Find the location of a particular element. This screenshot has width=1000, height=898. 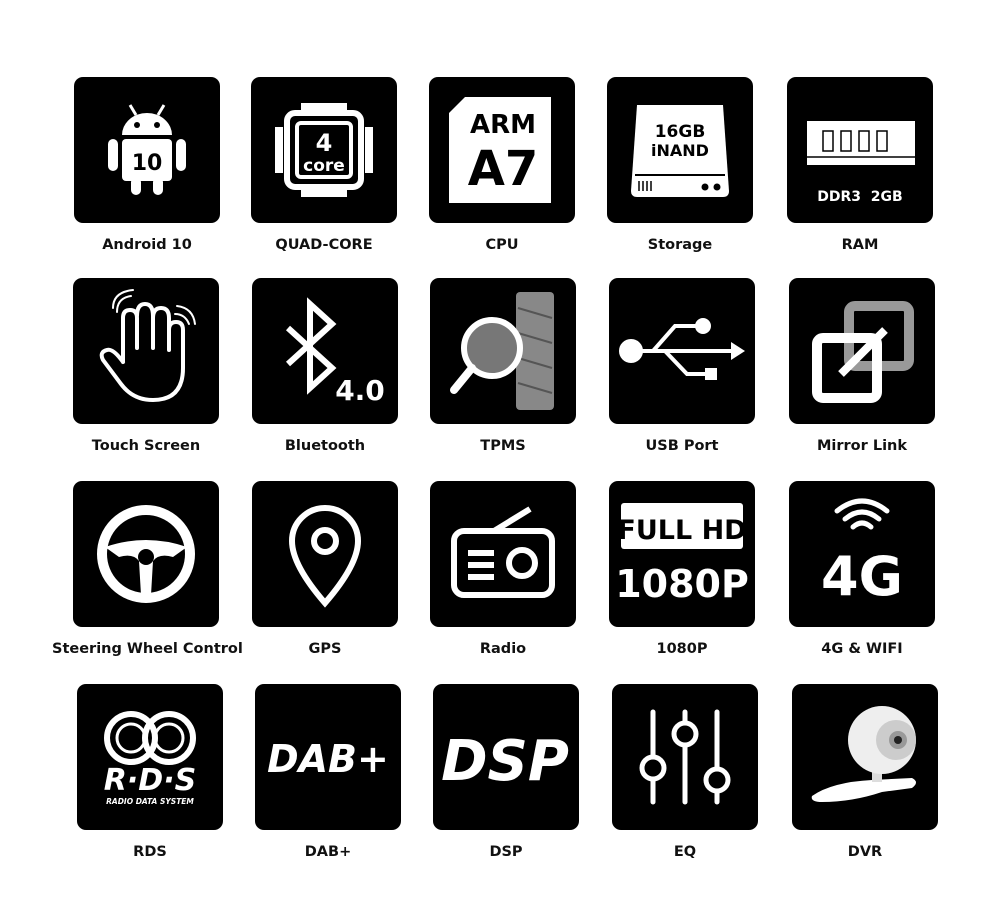

feature-dab-plus: DAB+ DAB+ is located at coordinates (328, 772).